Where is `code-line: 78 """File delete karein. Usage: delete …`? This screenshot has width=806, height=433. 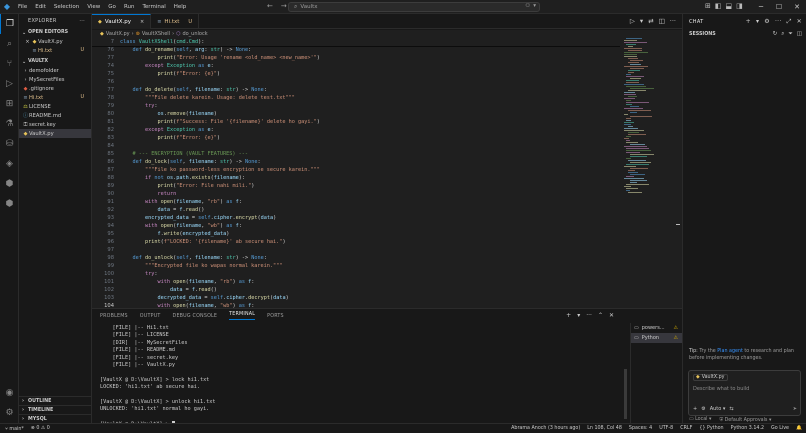
code-line: 78 """File delete karein. Usage: delete … is located at coordinates (356, 98).